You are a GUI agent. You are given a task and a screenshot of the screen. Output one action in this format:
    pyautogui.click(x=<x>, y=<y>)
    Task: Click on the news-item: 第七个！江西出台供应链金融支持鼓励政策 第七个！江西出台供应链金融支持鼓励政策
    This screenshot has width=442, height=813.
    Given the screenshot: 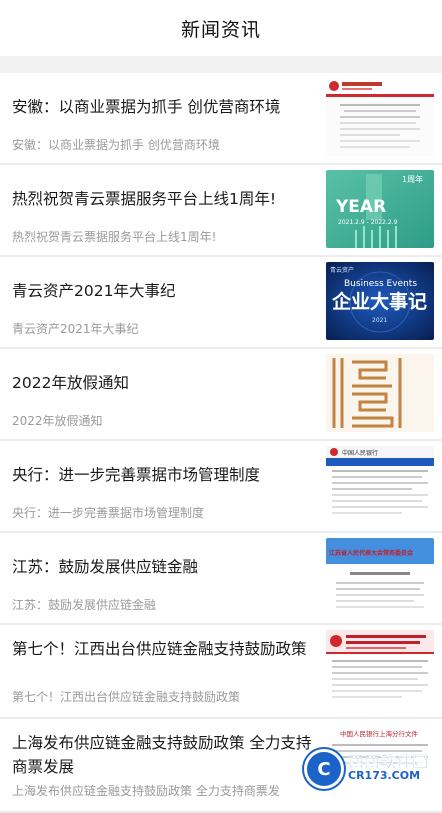 What is the action you would take?
    pyautogui.click(x=221, y=672)
    